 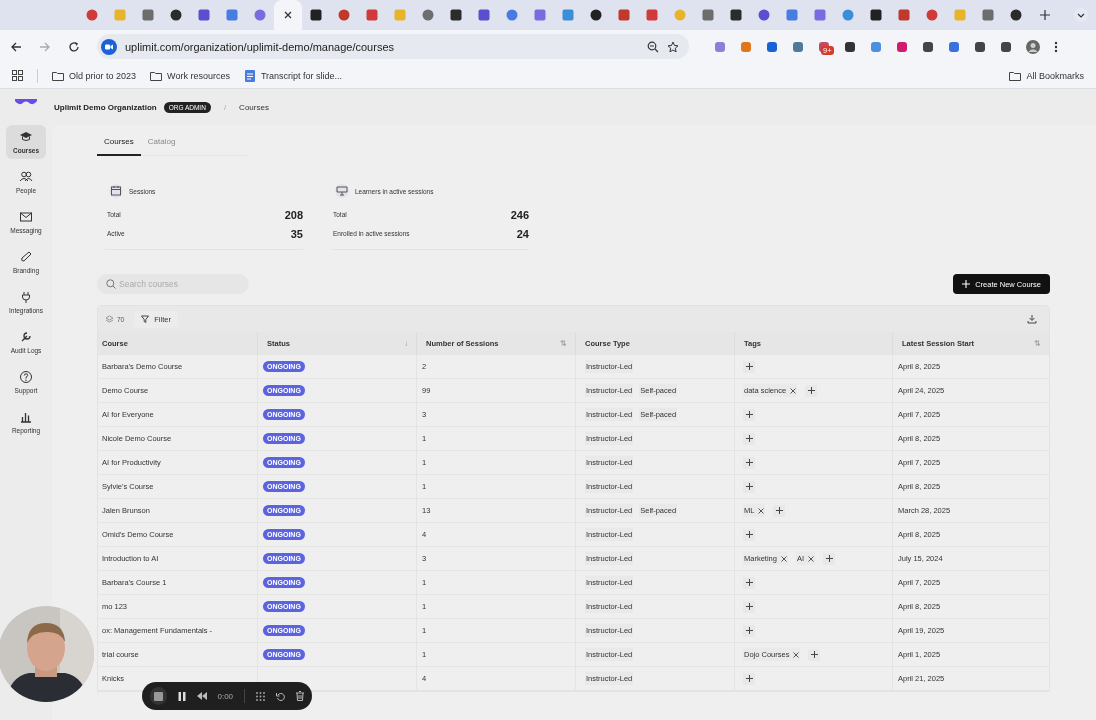 What do you see at coordinates (1033, 46) in the screenshot?
I see `profile-icon` at bounding box center [1033, 46].